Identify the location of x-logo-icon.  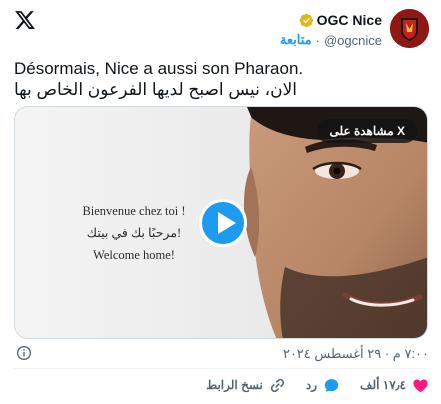
(25, 20).